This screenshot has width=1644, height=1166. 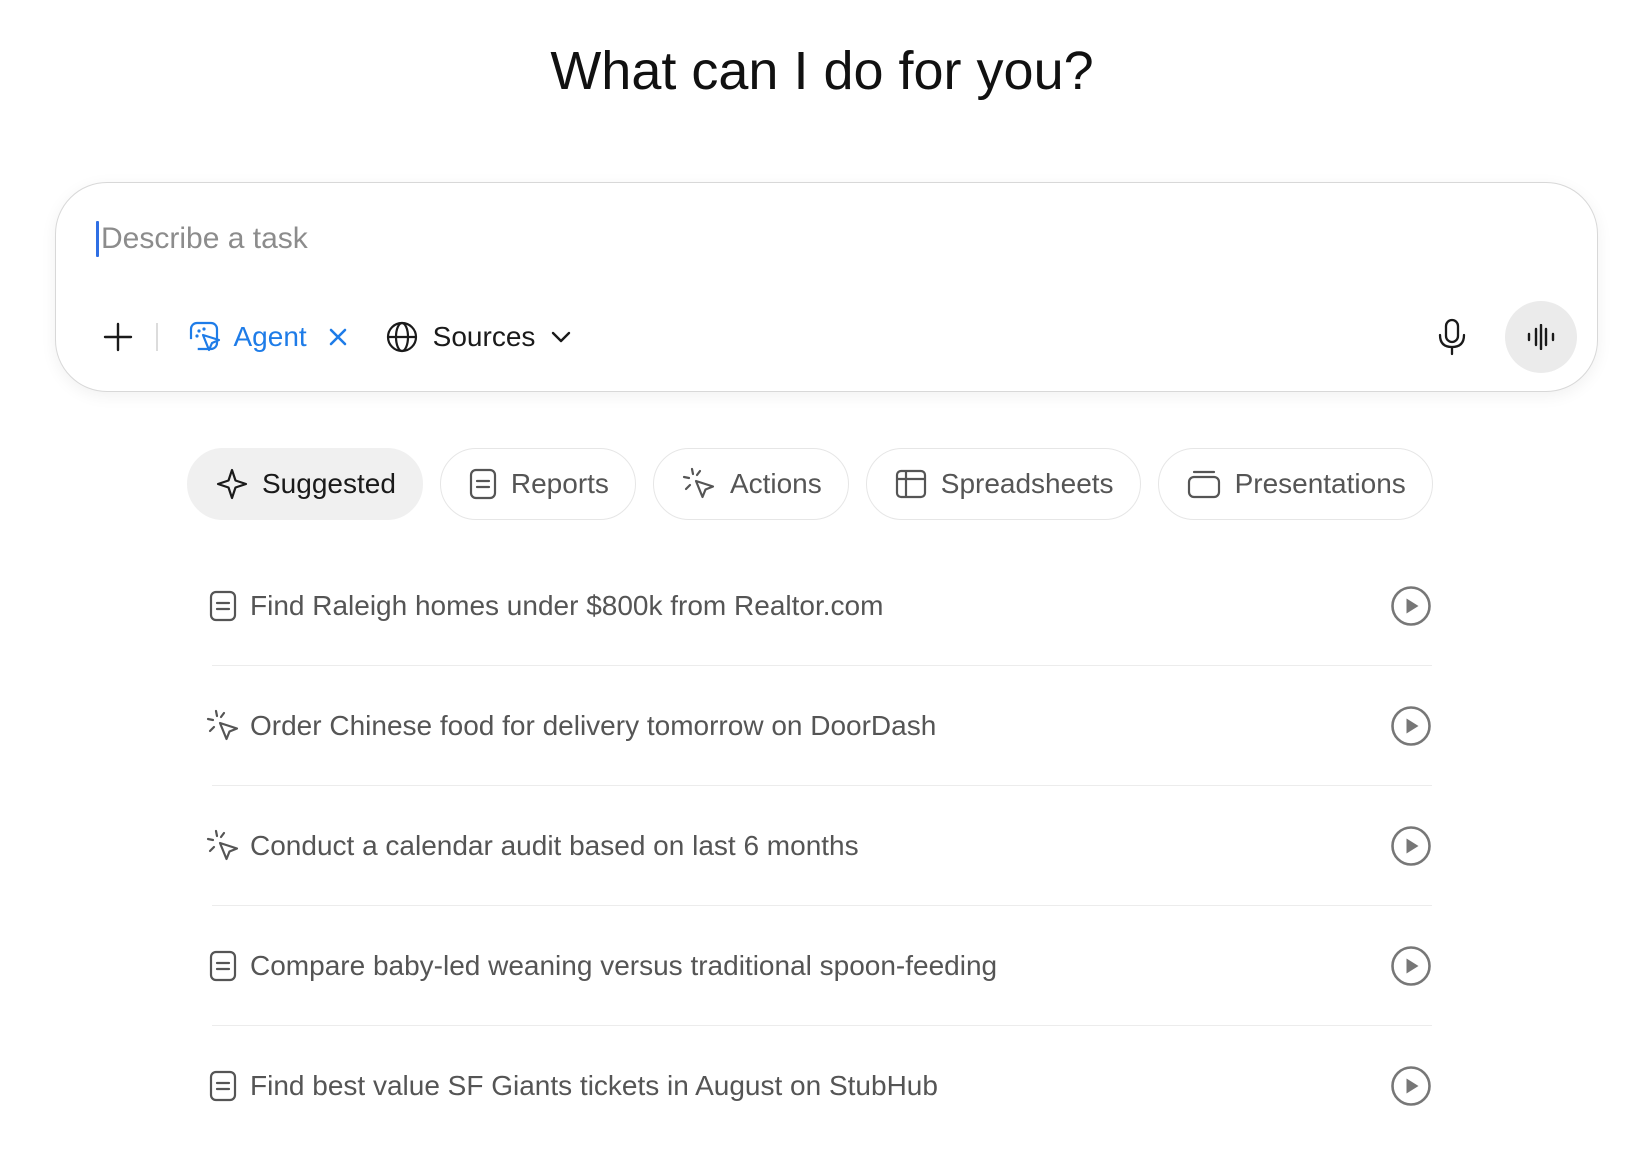 I want to click on tab-actions: Actions, so click(x=750, y=484).